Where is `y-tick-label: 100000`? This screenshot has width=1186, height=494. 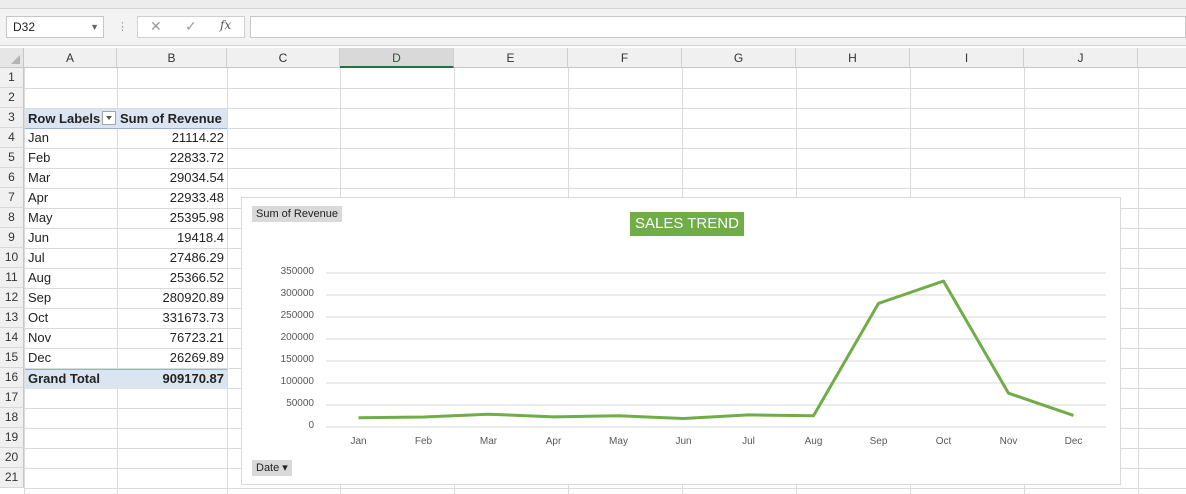 y-tick-label: 100000 is located at coordinates (297, 381).